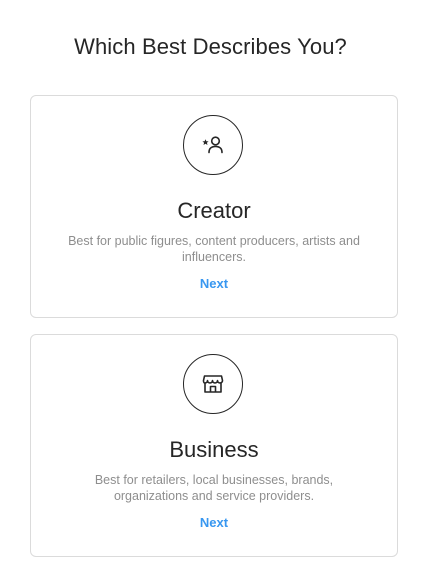 The width and height of the screenshot is (421, 571). I want to click on star-person-icon, so click(213, 145).